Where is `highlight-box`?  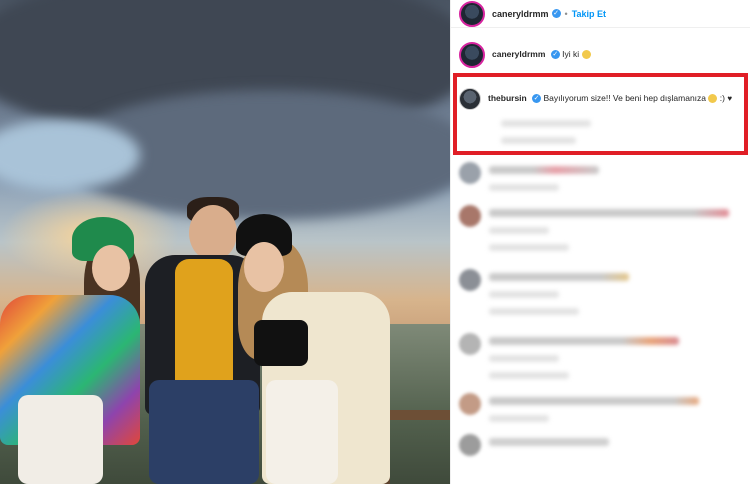 highlight-box is located at coordinates (600, 114).